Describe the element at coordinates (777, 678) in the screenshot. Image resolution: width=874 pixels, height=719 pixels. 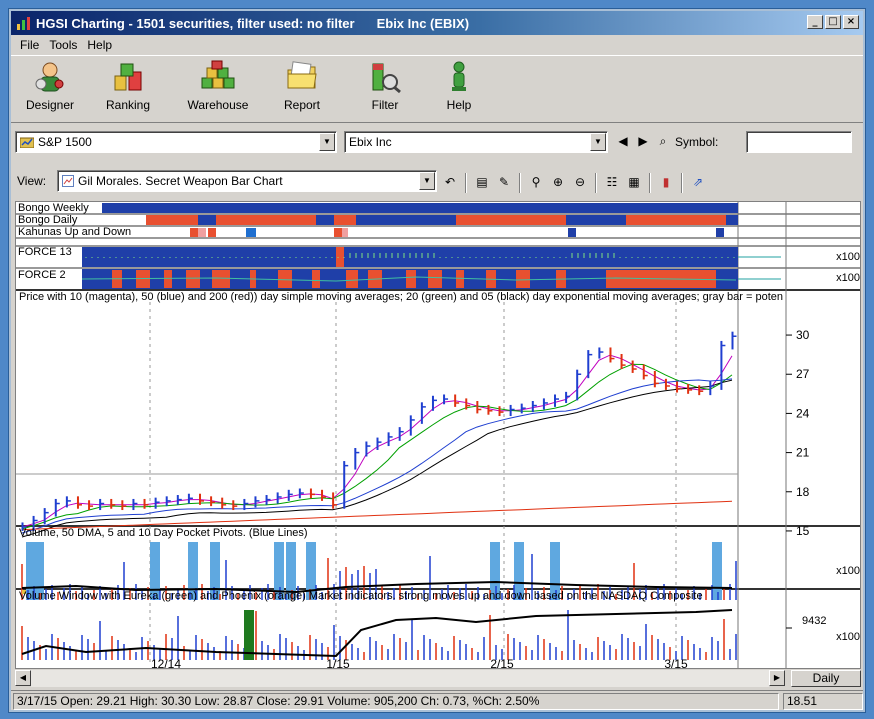
I see `scroll-right-icon: ▶` at that location.